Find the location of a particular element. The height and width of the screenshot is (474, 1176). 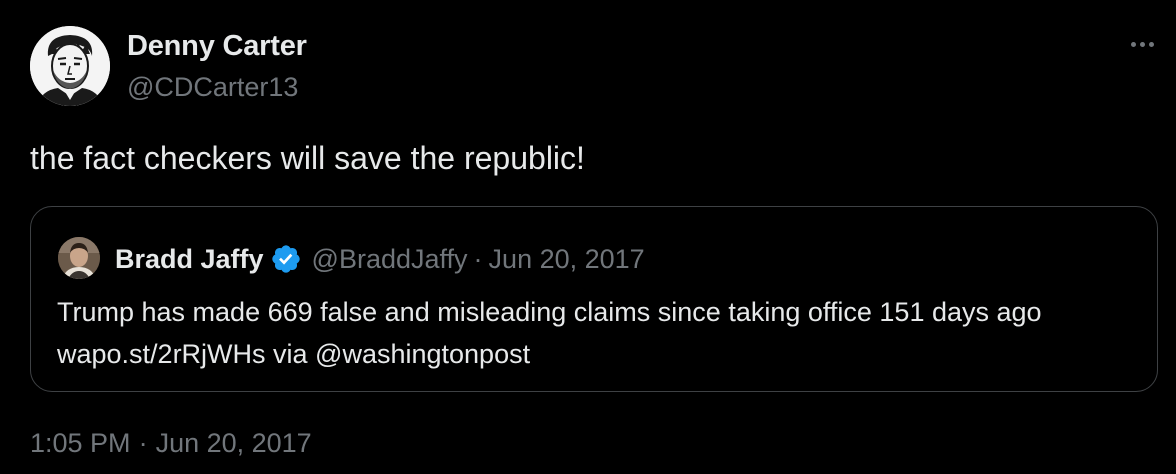

quoted-tweet-header: Bradd Jaffy @BraddJaffy · Jun 20, 2017 is located at coordinates (380, 259).